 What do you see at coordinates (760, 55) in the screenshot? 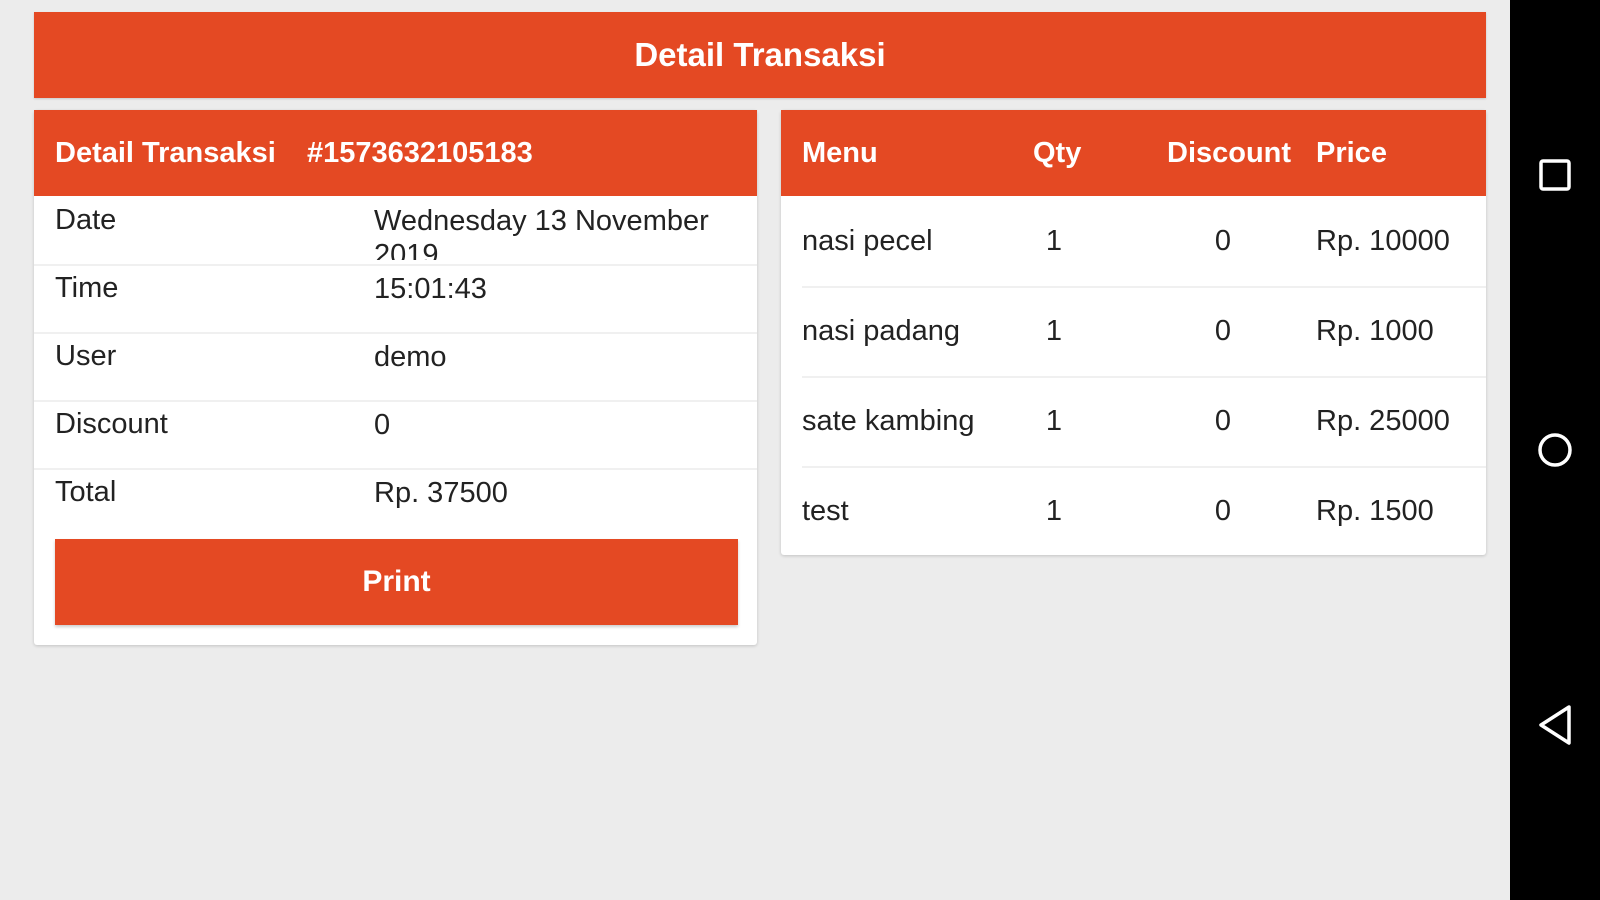
I see `page-title: Detail Transaksi` at bounding box center [760, 55].